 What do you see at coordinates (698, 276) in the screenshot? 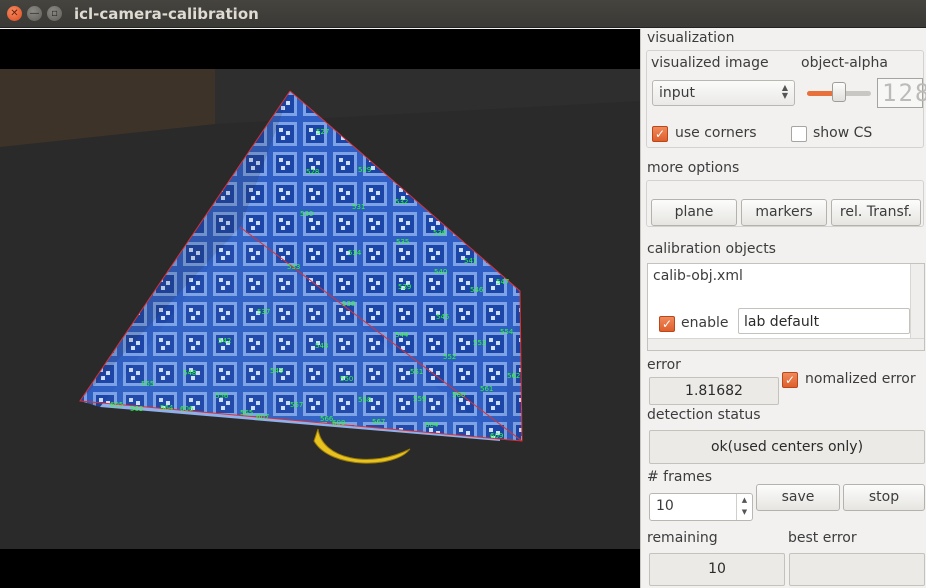
I see `calib-file-item: calib-obj.xml` at bounding box center [698, 276].